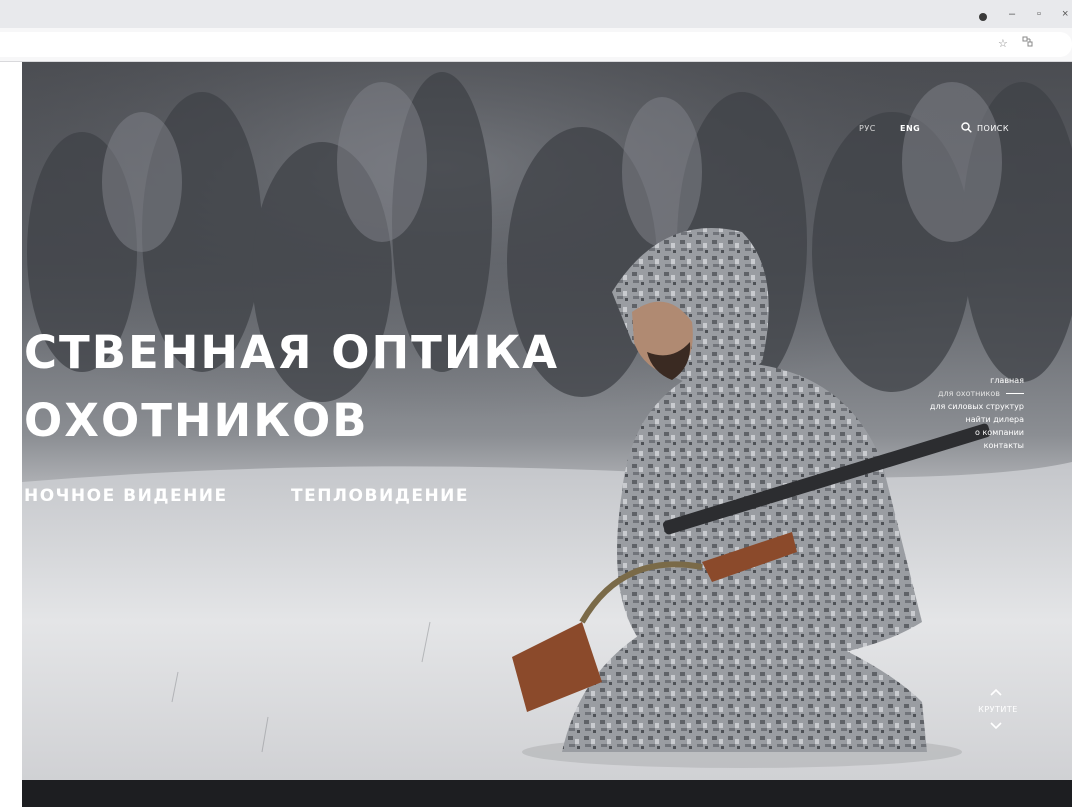 This screenshot has width=1072, height=807. I want to click on menu-item-hunters: для охотников, so click(977, 393).